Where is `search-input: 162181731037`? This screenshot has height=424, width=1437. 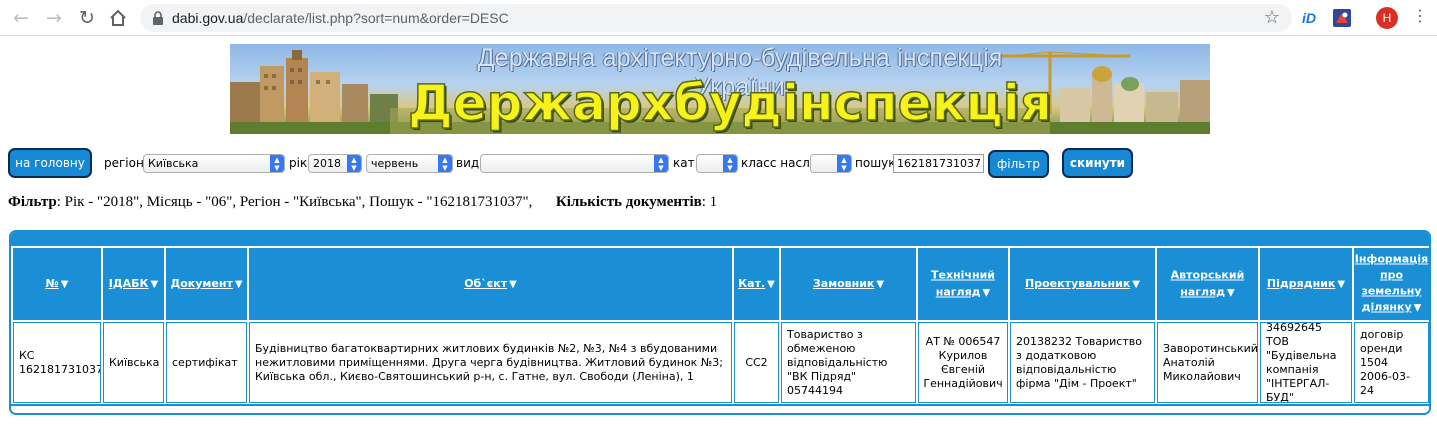
search-input: 162181731037 is located at coordinates (938, 163).